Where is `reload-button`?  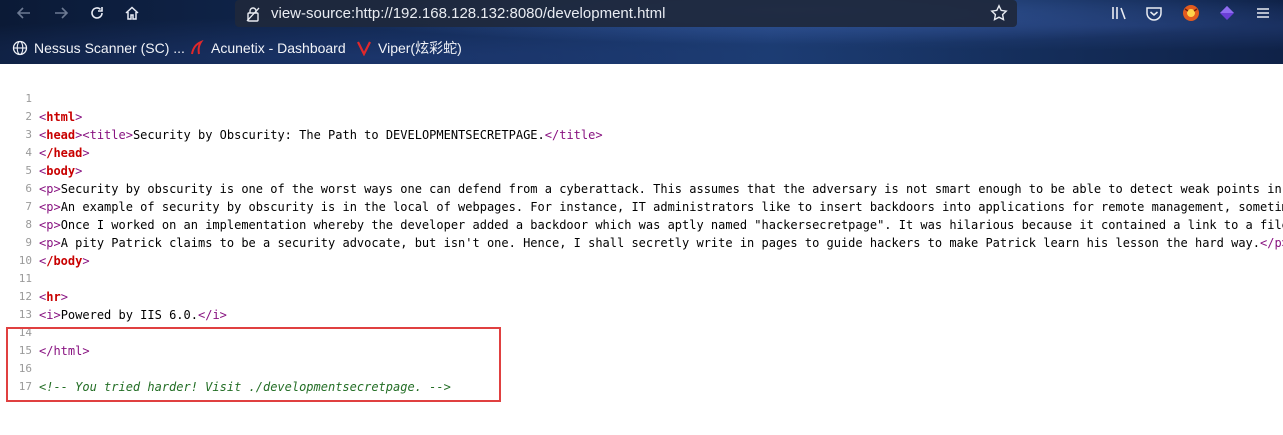
reload-button is located at coordinates (97, 13).